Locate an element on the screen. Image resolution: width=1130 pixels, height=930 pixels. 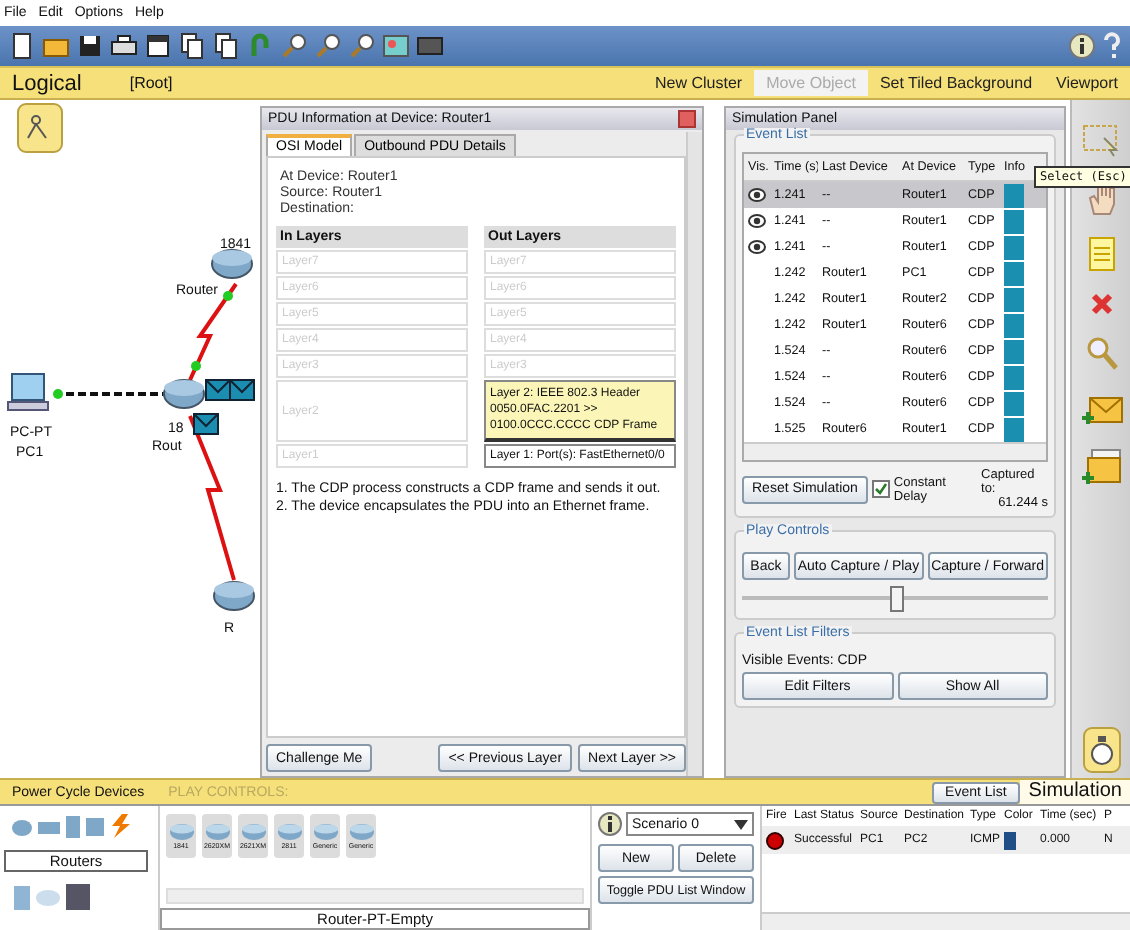
workspace-button: Set Tiled Background is located at coordinates (956, 83).